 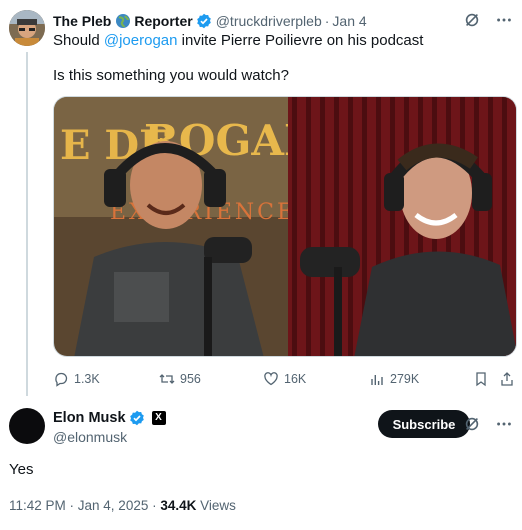 I want to click on reply-timestamp: 11:42 PM · Jan 4, 2025 ·, so click(x=84, y=505).